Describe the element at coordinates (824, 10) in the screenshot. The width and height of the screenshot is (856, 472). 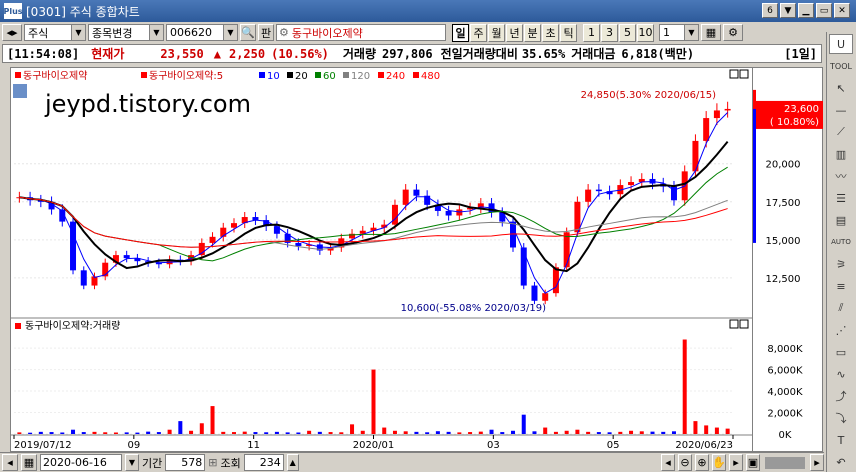
I see `maximize-icon: ▭` at that location.